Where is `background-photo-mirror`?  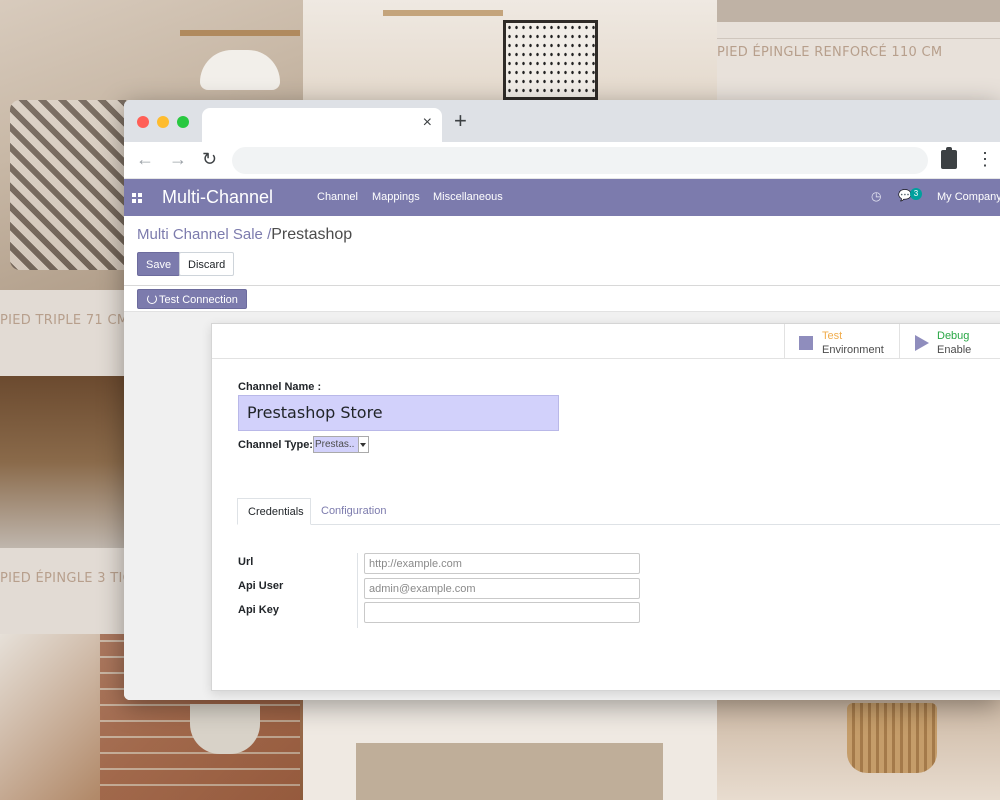 background-photo-mirror is located at coordinates (510, 750).